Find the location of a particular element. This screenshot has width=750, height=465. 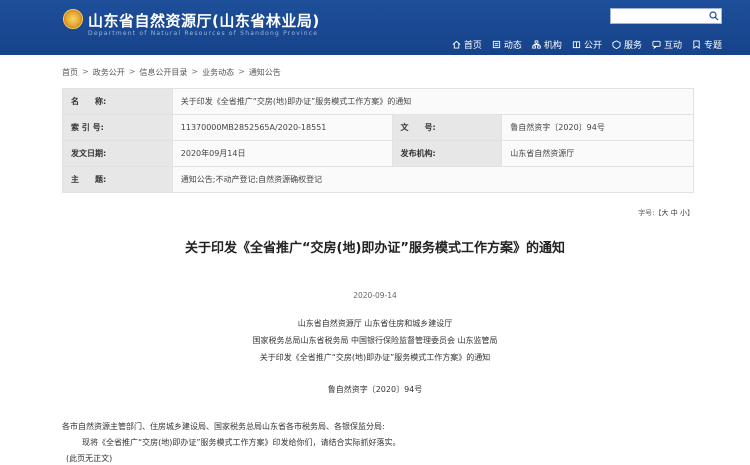

name-value: 关于印发《全省推广“交房(地)即办证”服务模式工作方案》的通知 is located at coordinates (433, 101).